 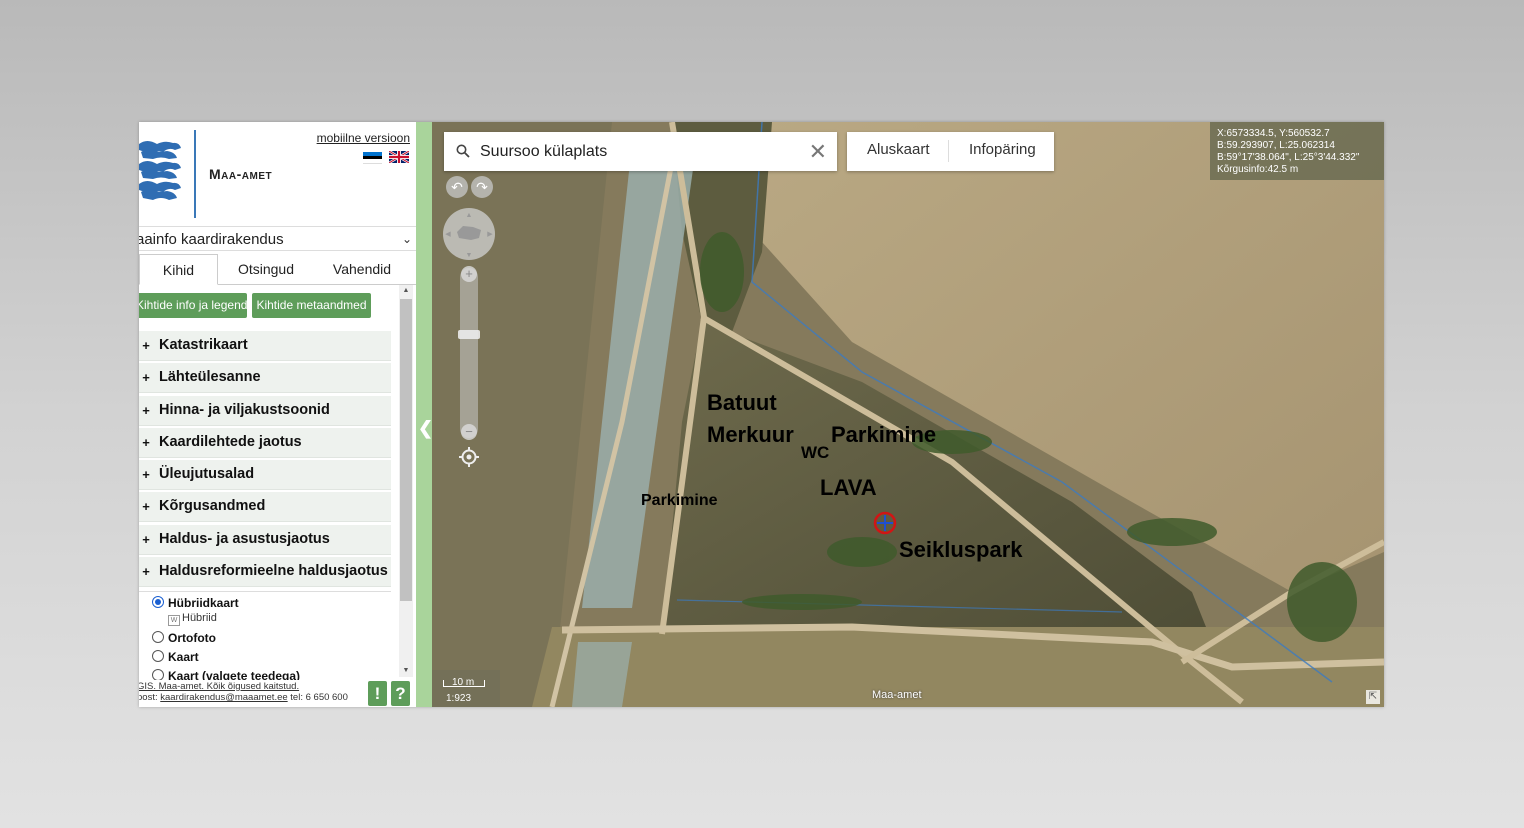 What do you see at coordinates (543, 151) in the screenshot?
I see `search-input: Suursoo külaplats` at bounding box center [543, 151].